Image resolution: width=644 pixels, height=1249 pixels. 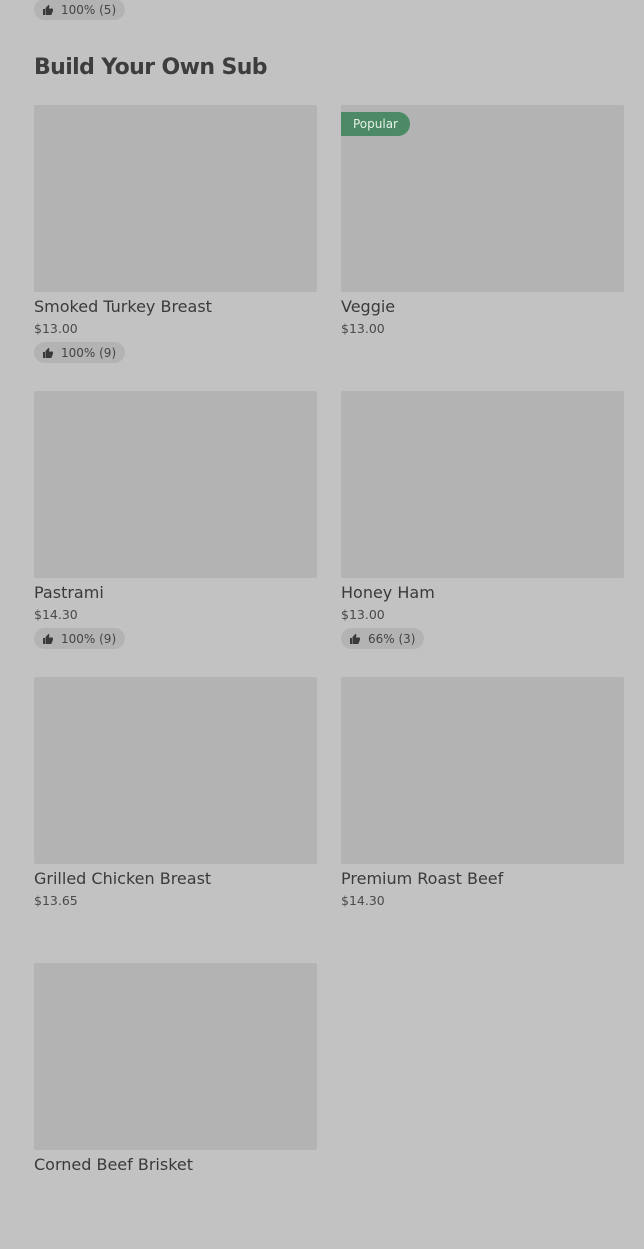 I want to click on product-name: Smoked Turkey Breast, so click(x=175, y=306).